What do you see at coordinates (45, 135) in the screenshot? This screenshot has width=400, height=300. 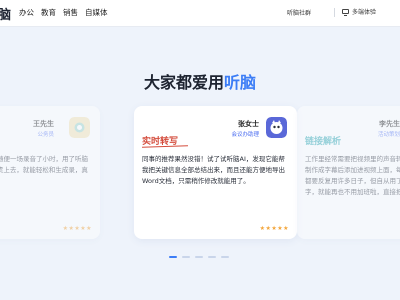 I see `reviewer-title: 公务员` at bounding box center [45, 135].